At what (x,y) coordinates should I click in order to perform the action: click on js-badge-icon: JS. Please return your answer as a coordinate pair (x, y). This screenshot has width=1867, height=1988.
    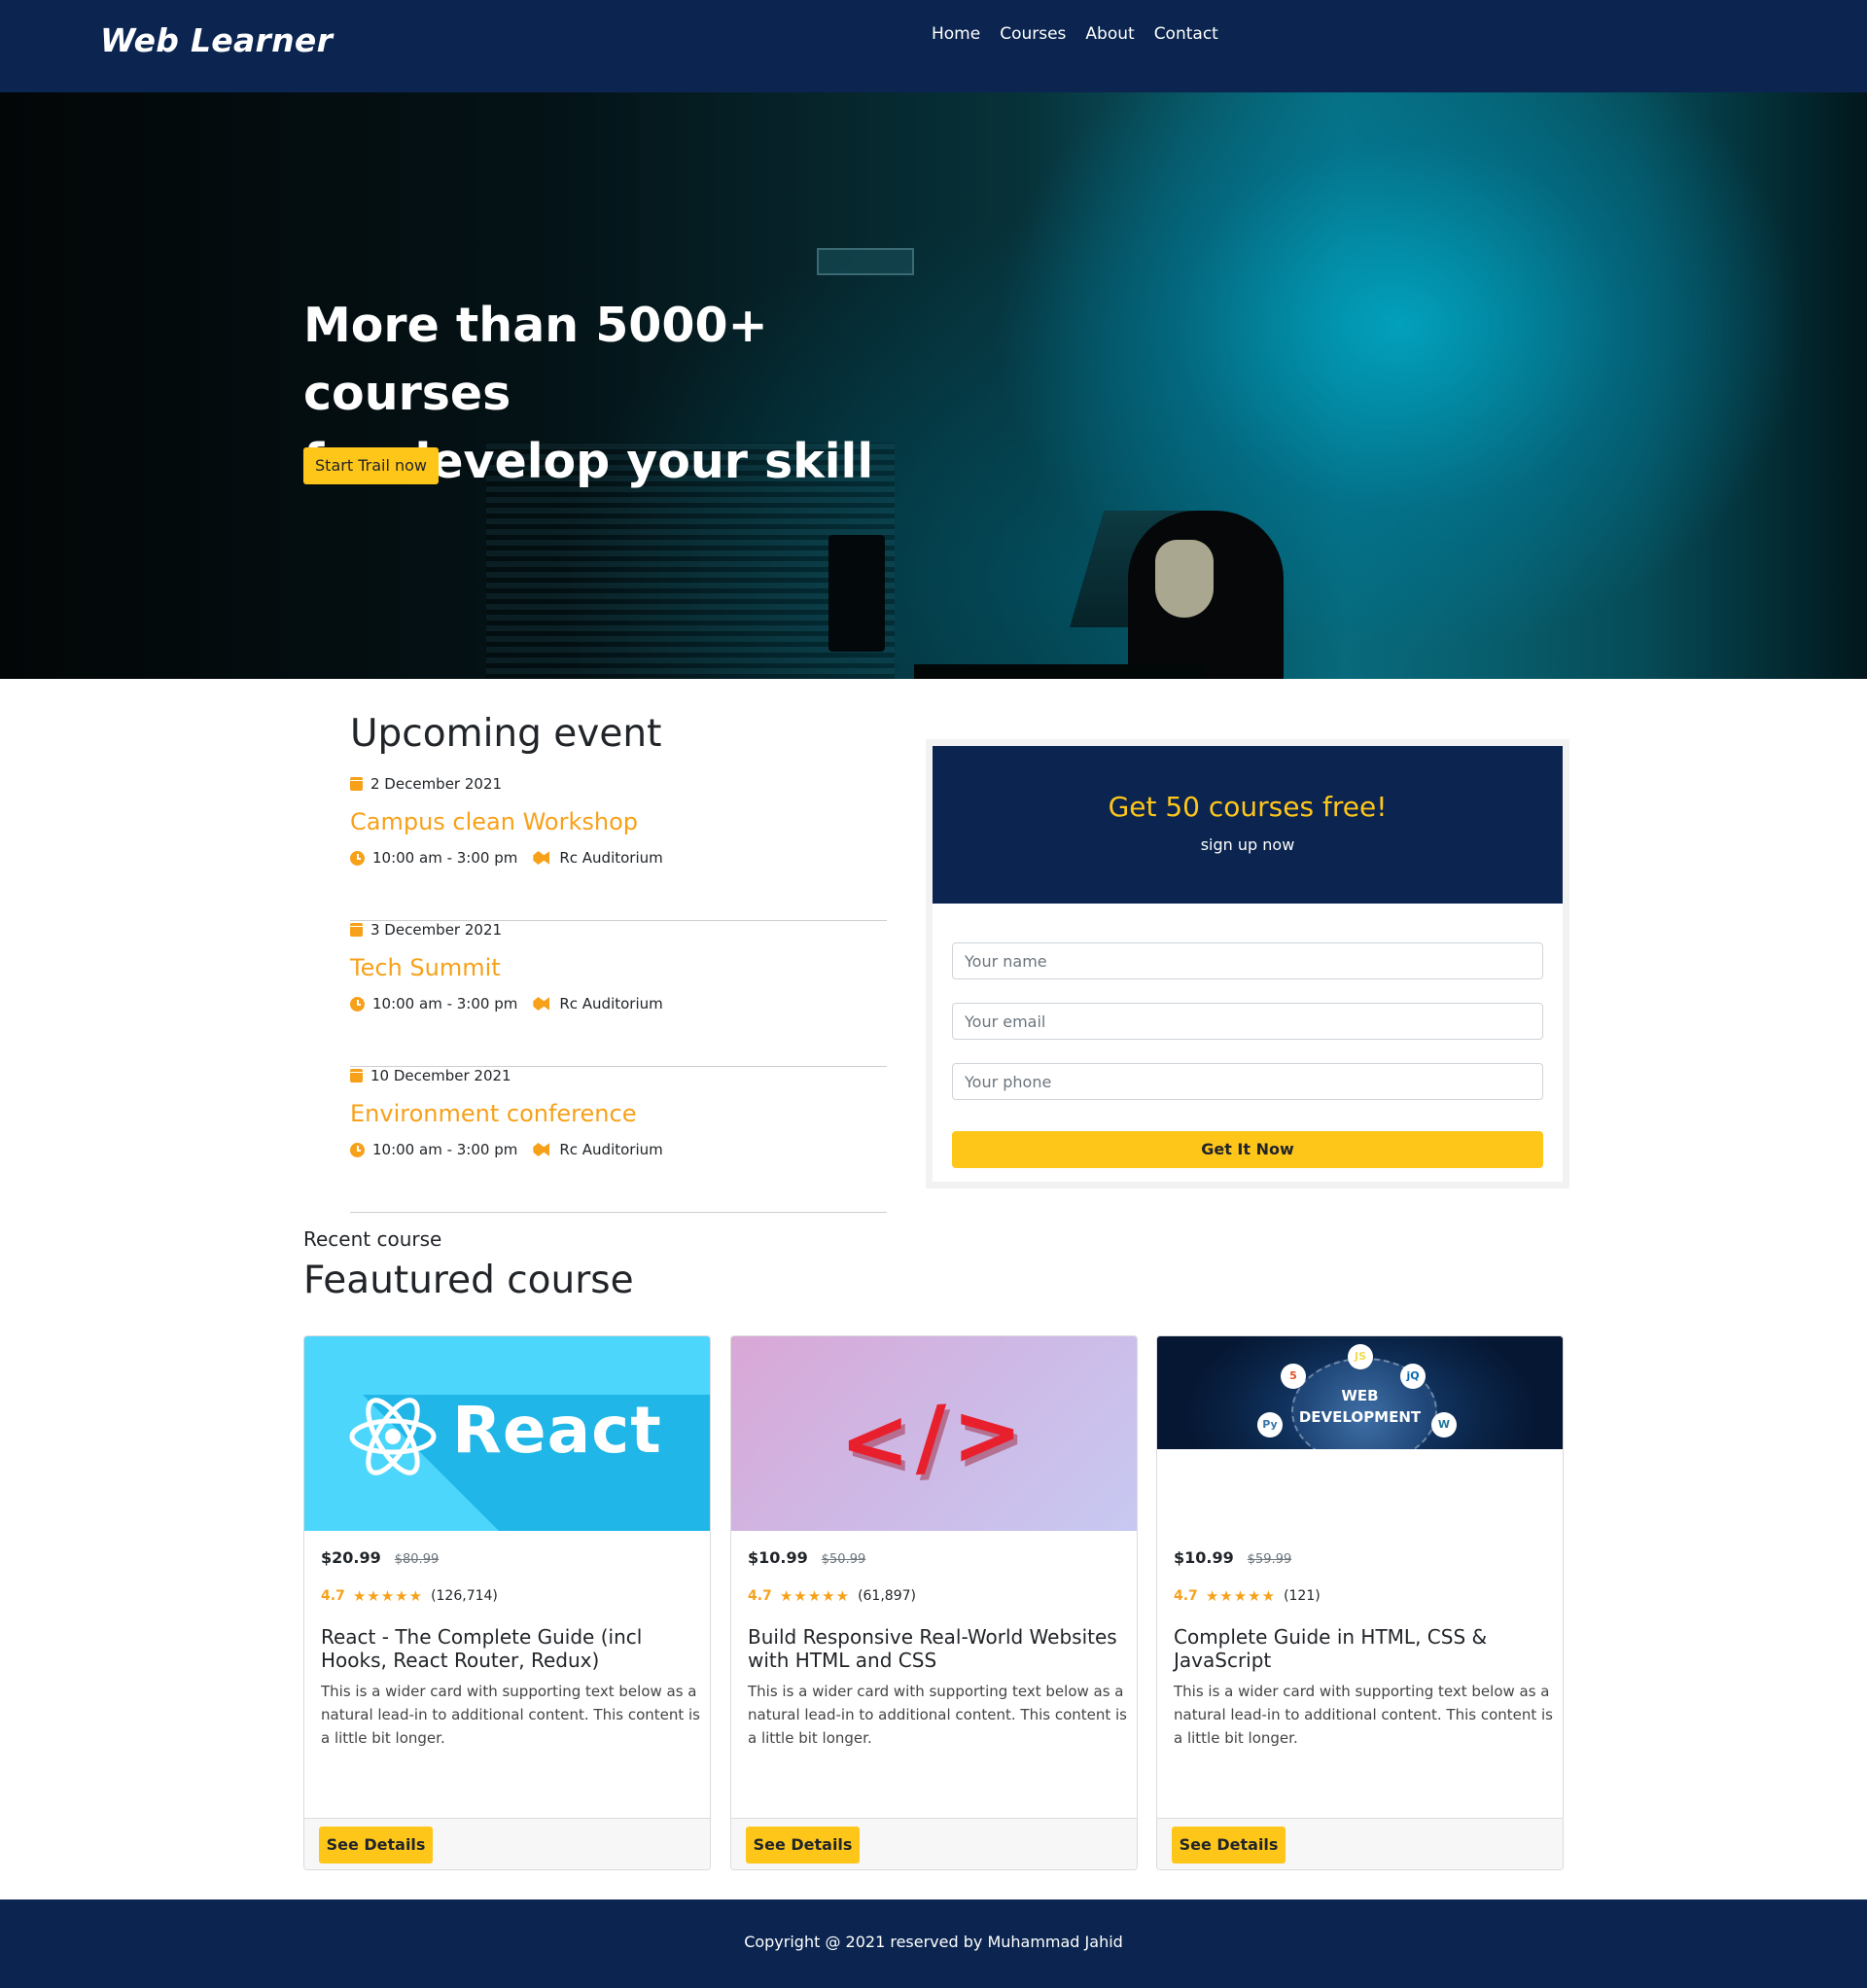
    Looking at the image, I should click on (1360, 1356).